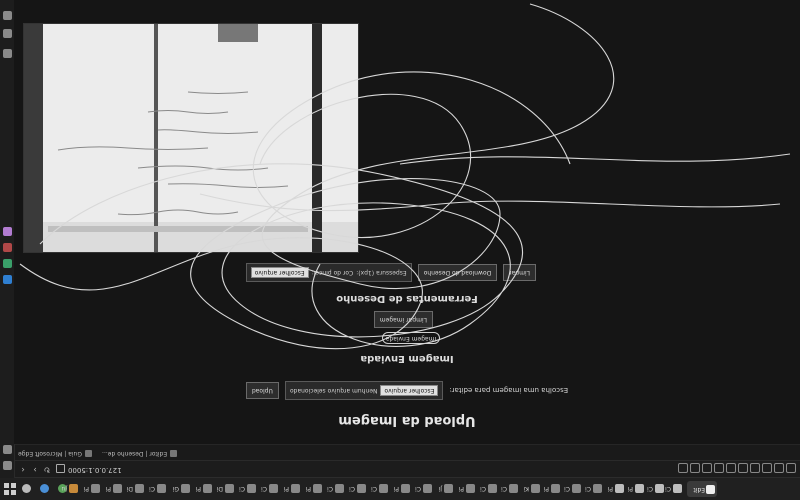 This screenshot has height=500, width=800. Describe the element at coordinates (423, 489) in the screenshot. I see `taskbar-app-13: Ci` at that location.